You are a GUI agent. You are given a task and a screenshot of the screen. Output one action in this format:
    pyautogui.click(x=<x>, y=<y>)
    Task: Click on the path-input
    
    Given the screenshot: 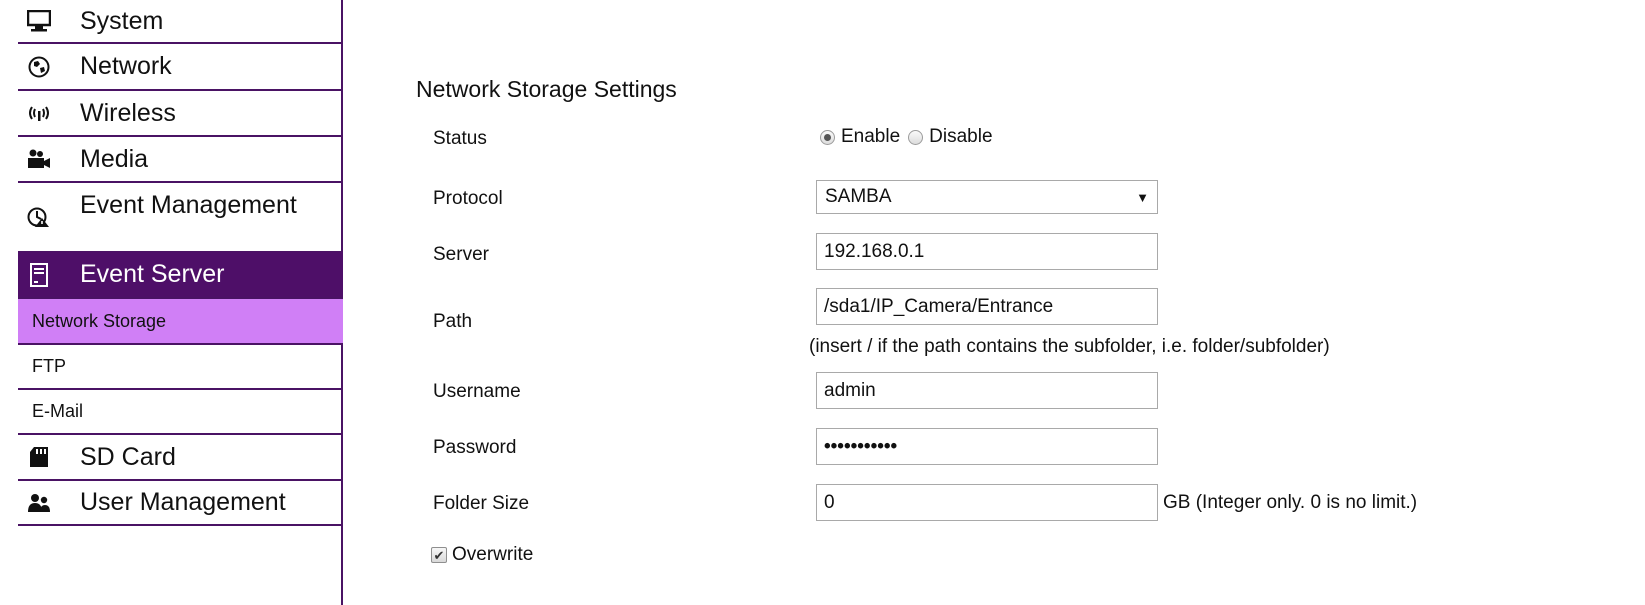 What is the action you would take?
    pyautogui.click(x=987, y=306)
    